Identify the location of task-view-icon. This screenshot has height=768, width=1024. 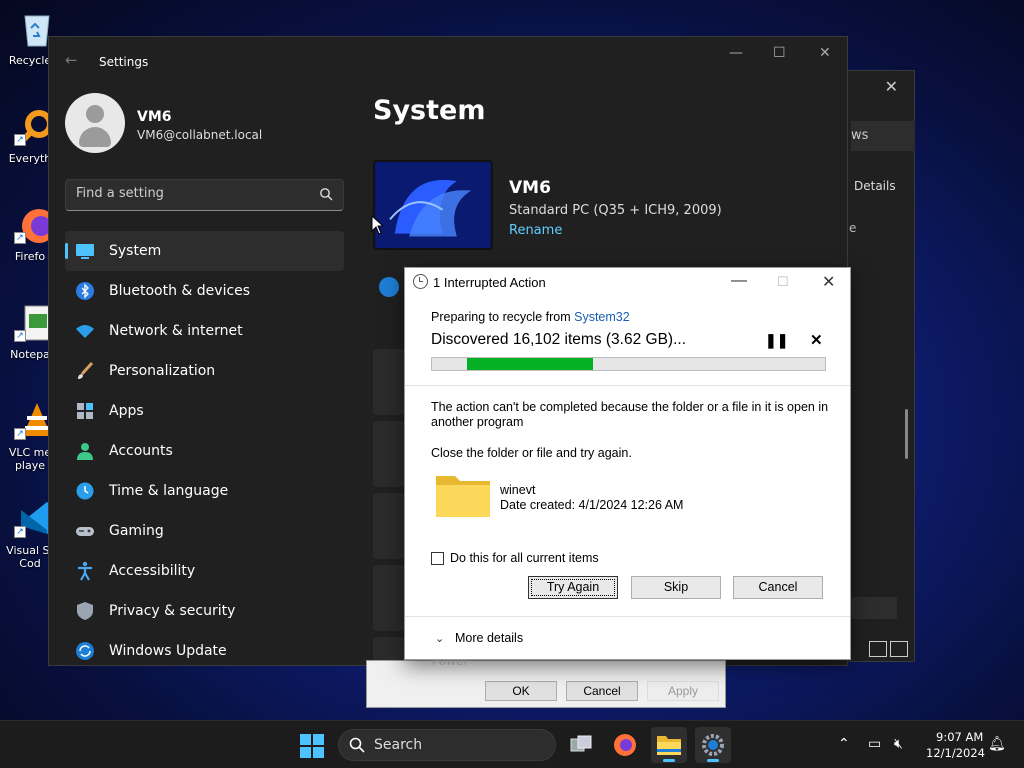
(581, 743).